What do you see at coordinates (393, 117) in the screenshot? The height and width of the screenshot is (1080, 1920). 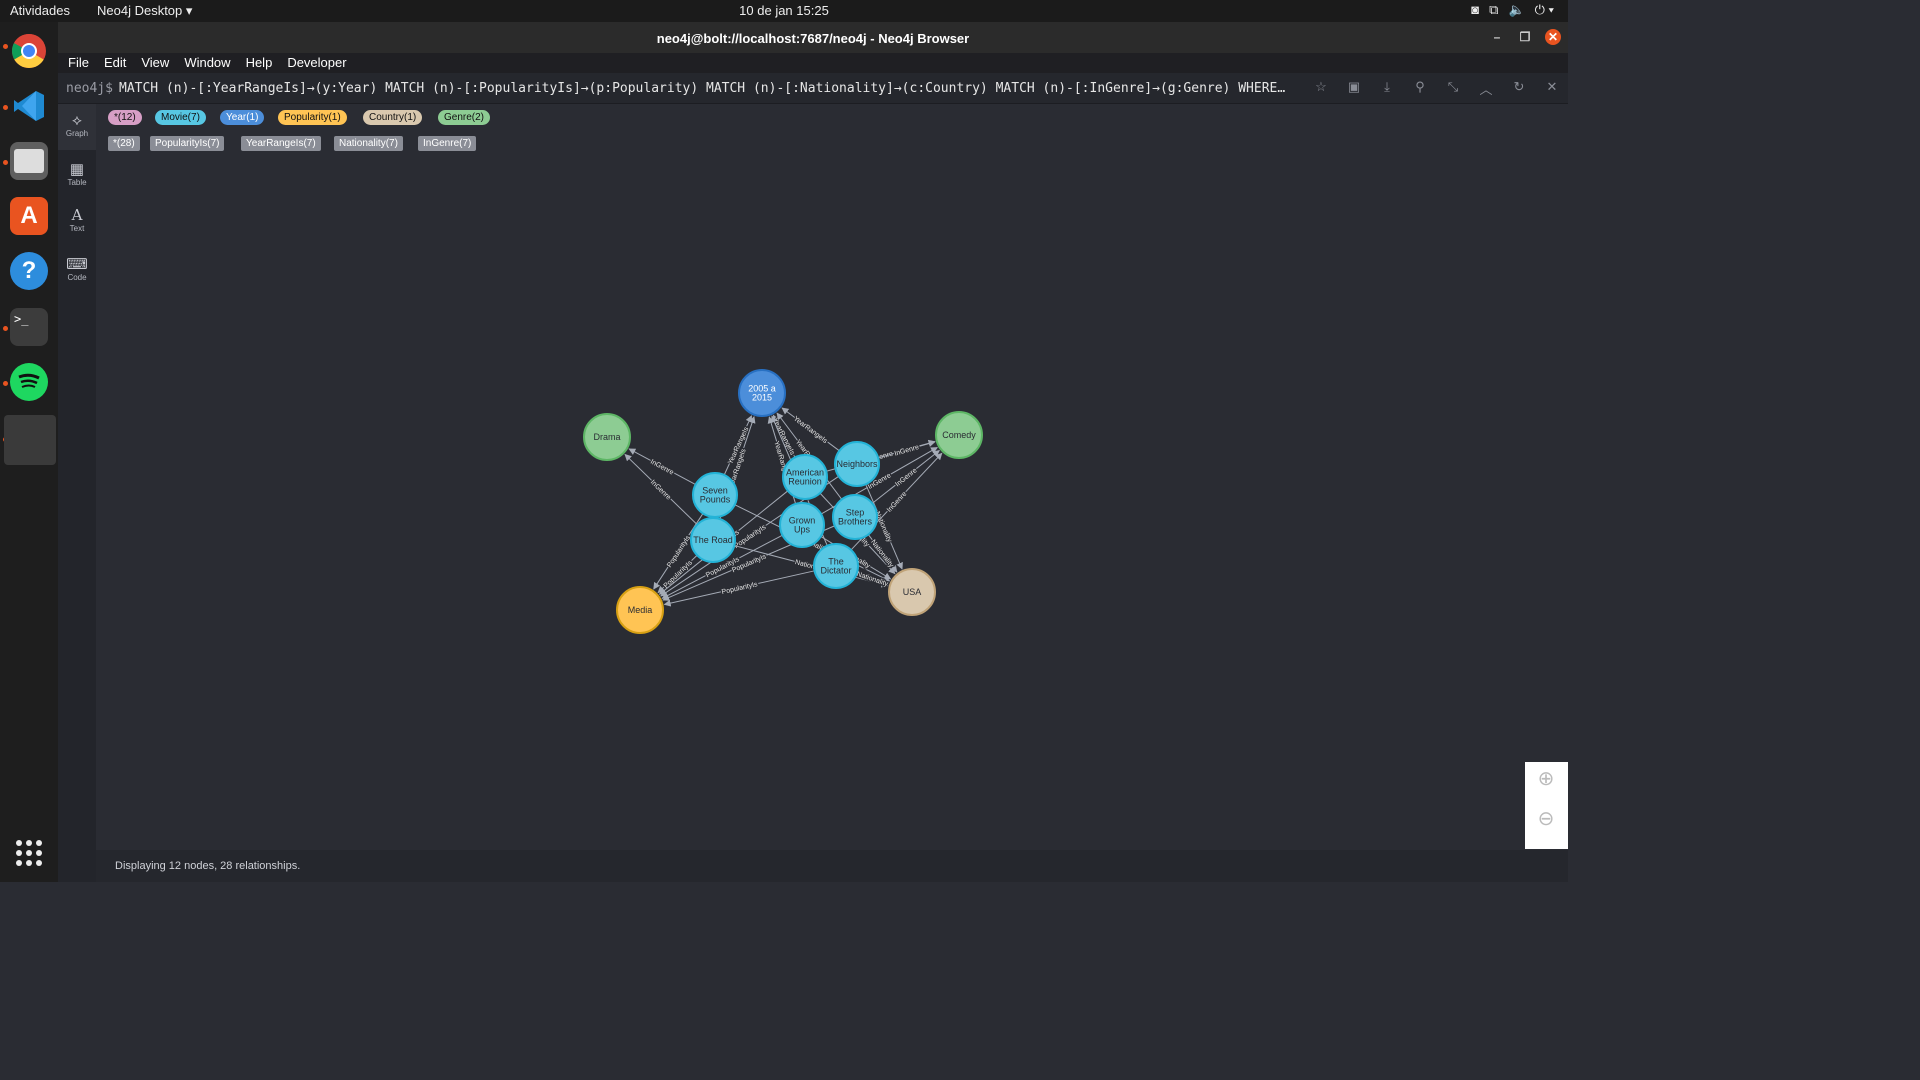 I see `node-label-country: Country(1)` at bounding box center [393, 117].